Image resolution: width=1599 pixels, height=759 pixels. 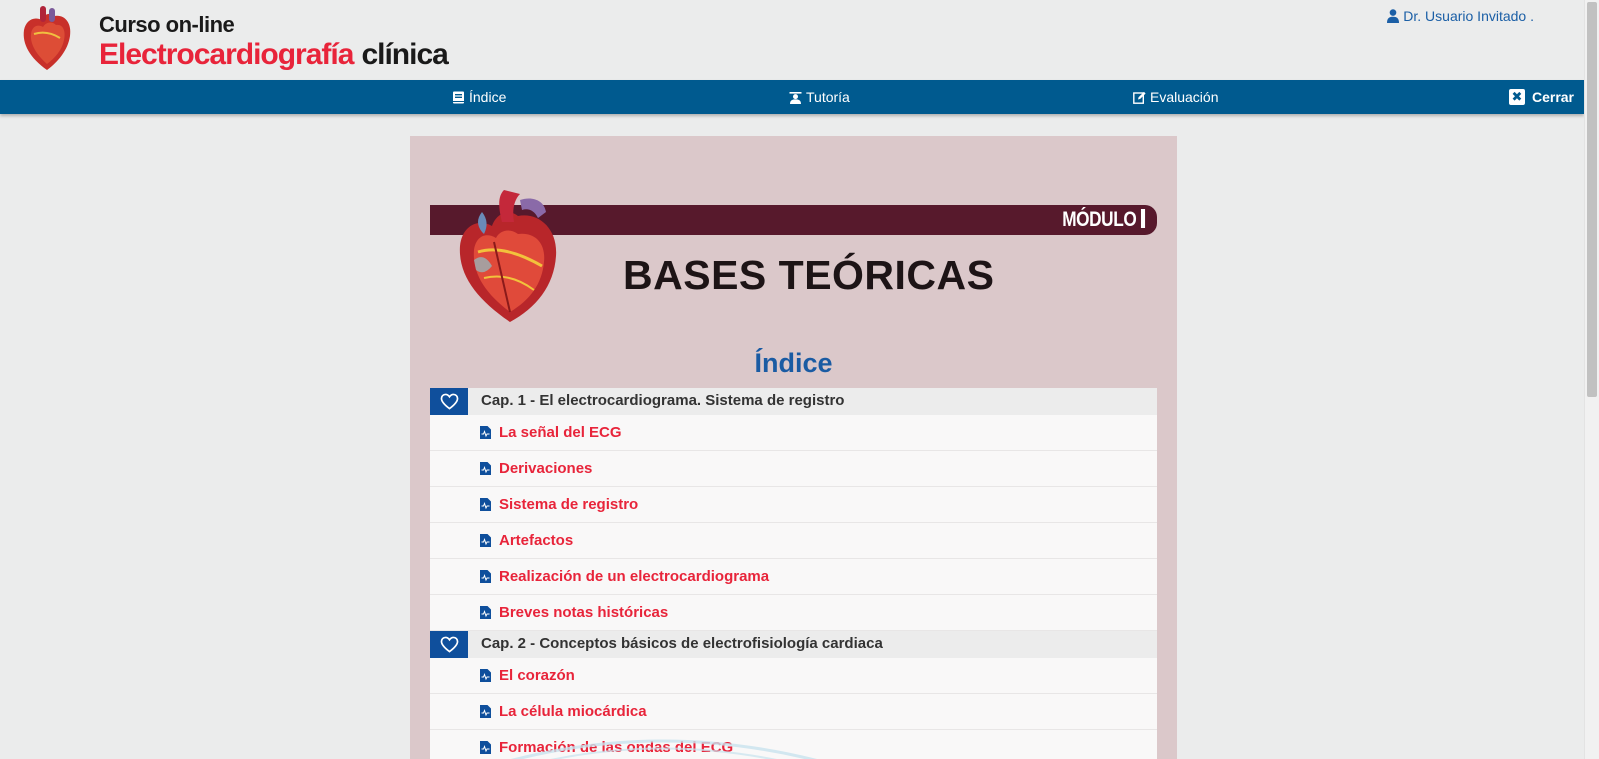 I want to click on module-title: BASES TEÓRICAS, so click(x=809, y=275).